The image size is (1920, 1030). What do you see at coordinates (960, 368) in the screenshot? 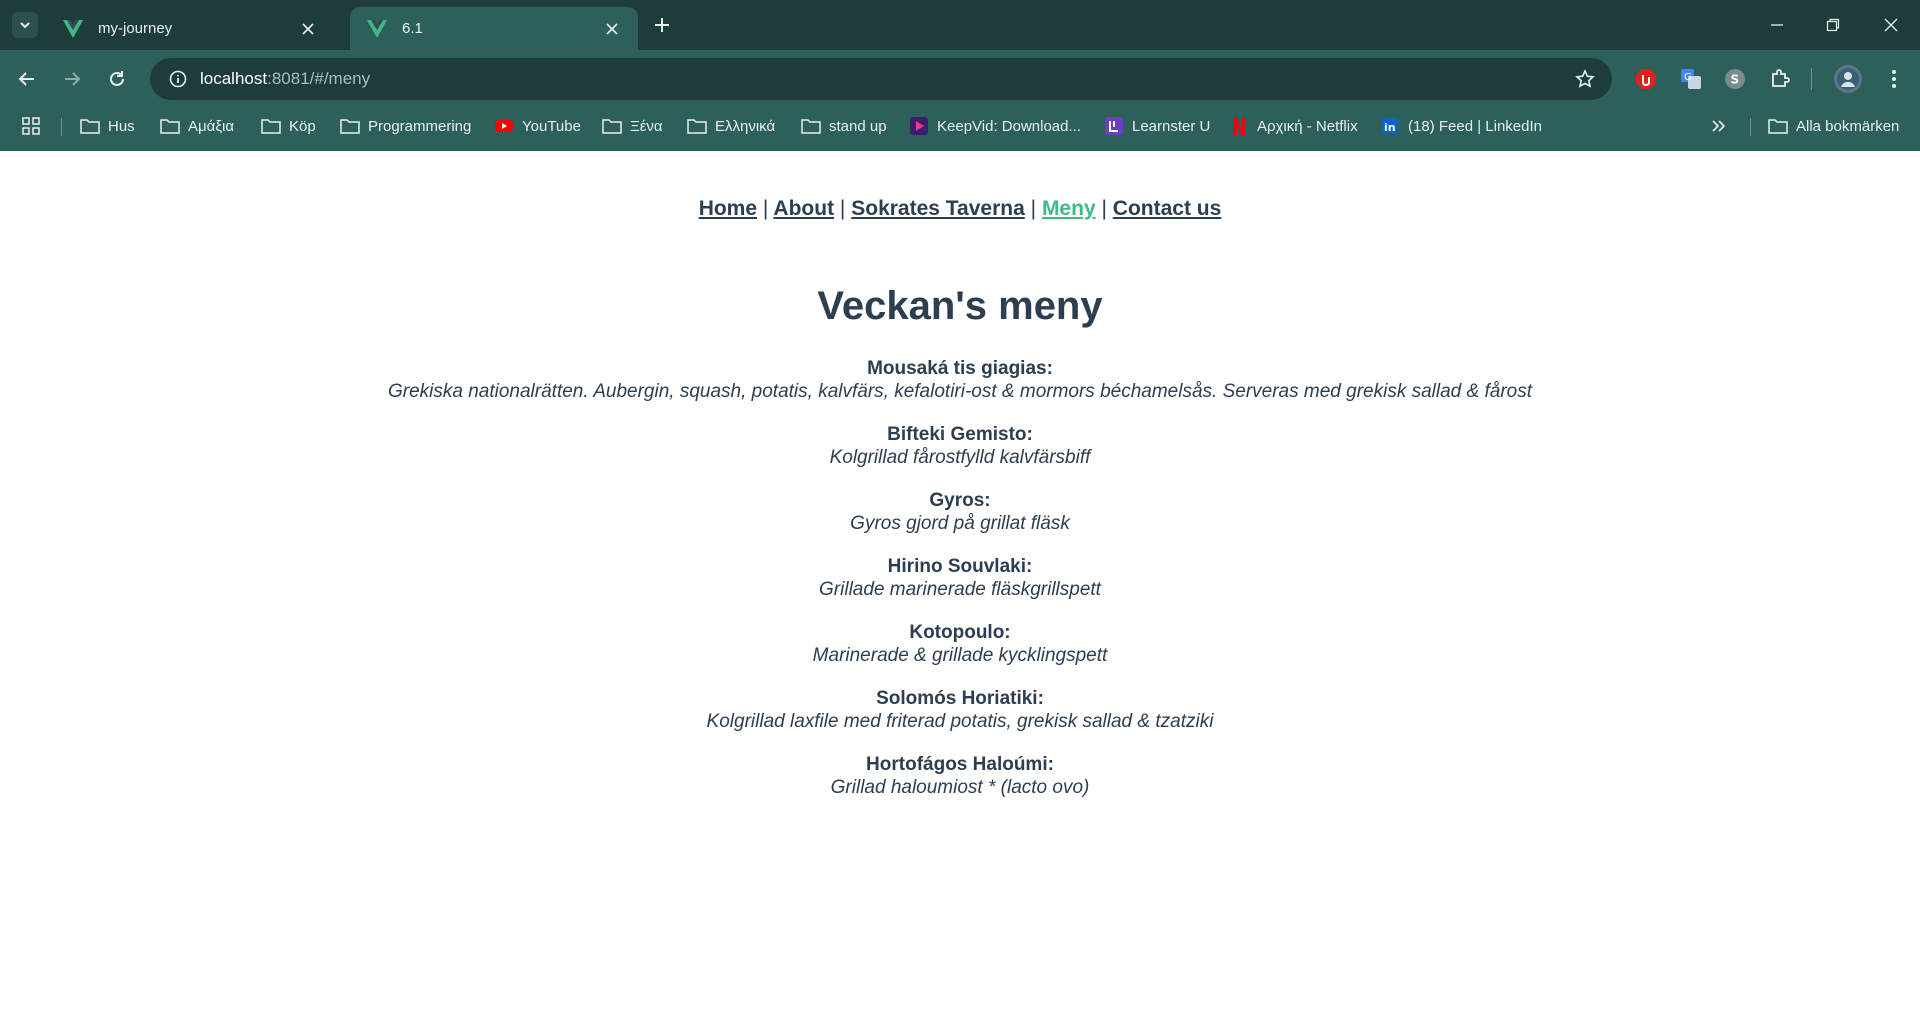
I see `dish-name: Mousaká tis giagias:` at bounding box center [960, 368].